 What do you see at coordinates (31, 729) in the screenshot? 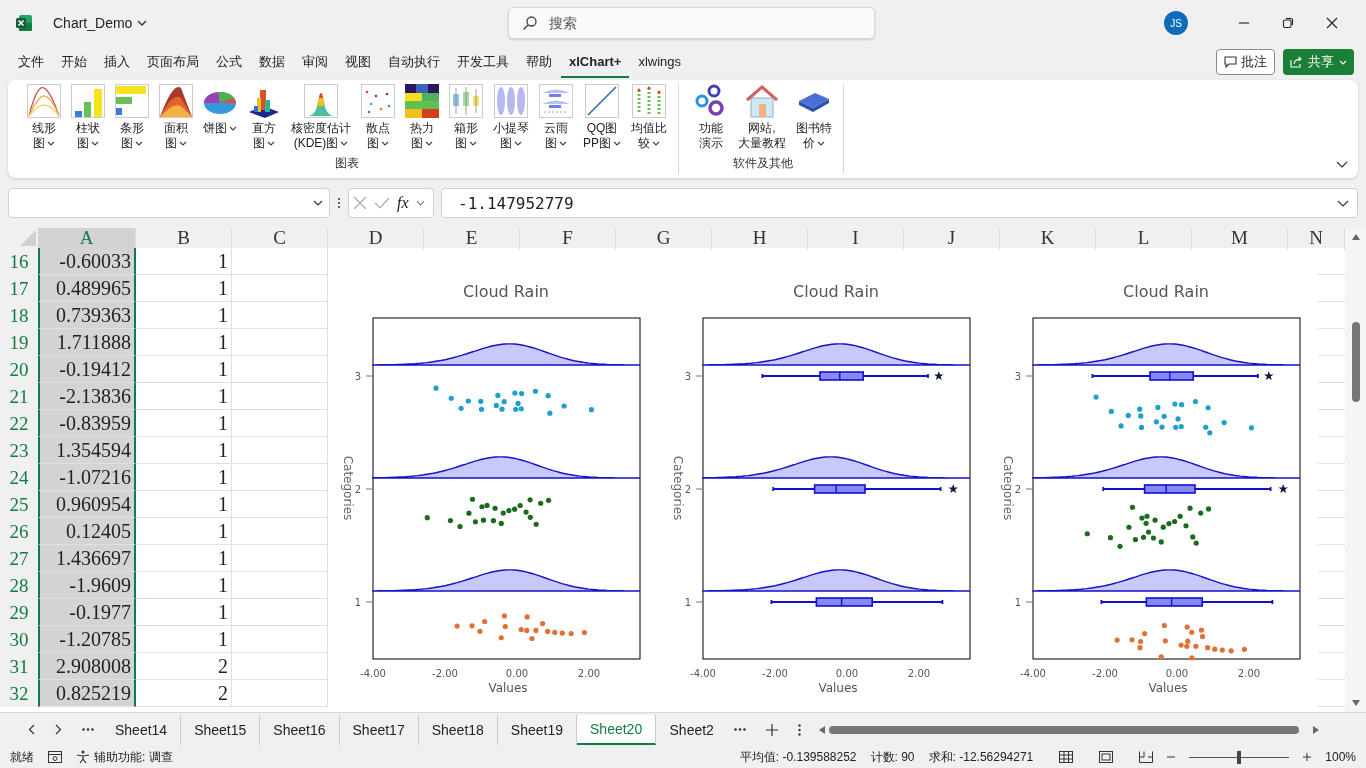
I see `previous-sheet-icon` at bounding box center [31, 729].